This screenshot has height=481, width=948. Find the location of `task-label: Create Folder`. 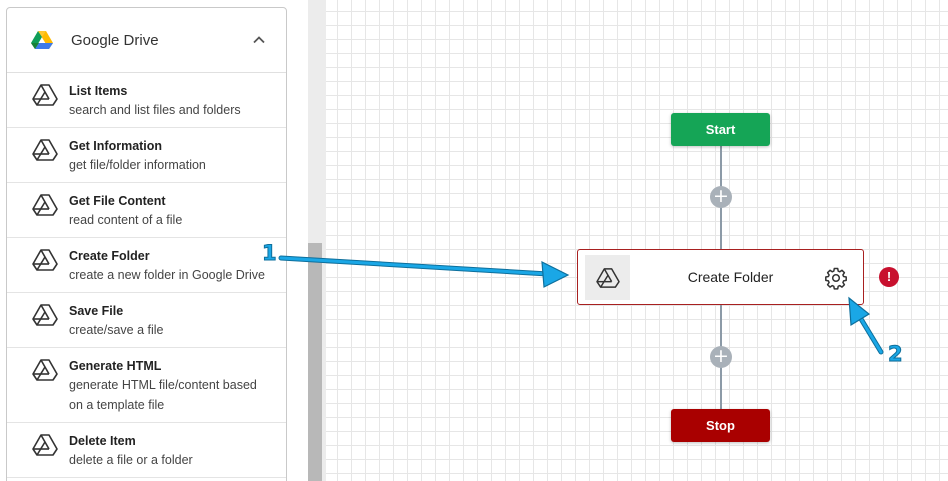

task-label: Create Folder is located at coordinates (730, 277).